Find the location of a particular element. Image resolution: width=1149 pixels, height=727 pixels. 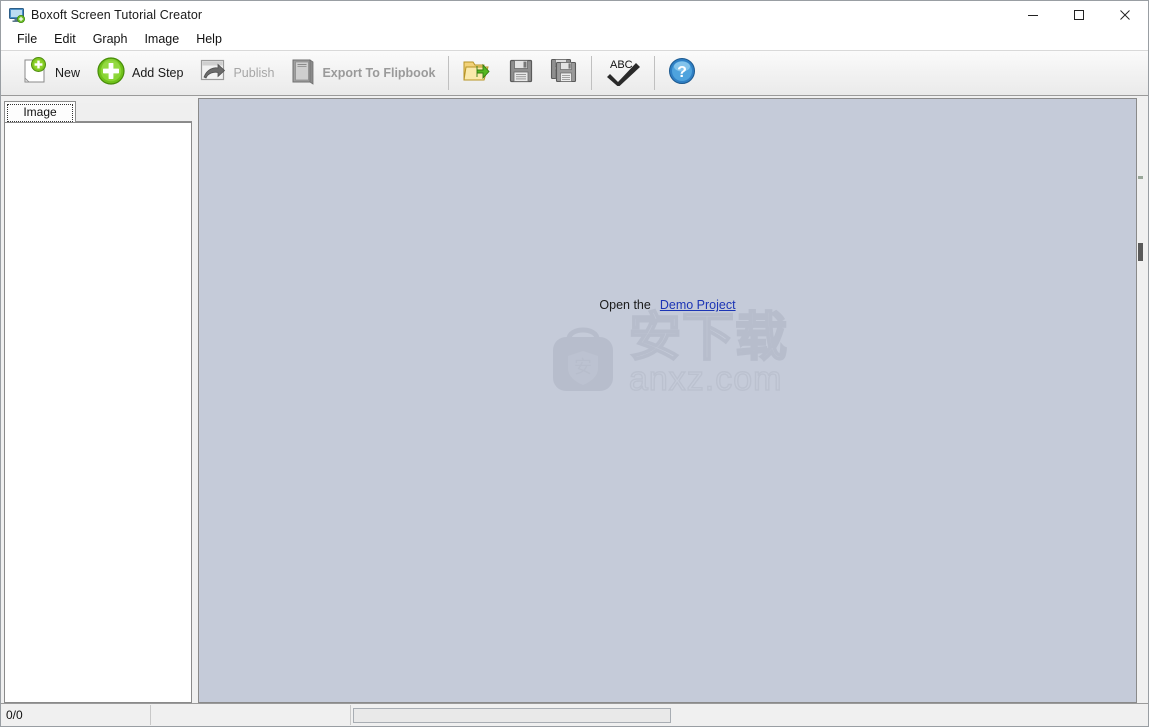

status-message is located at coordinates (251, 715).